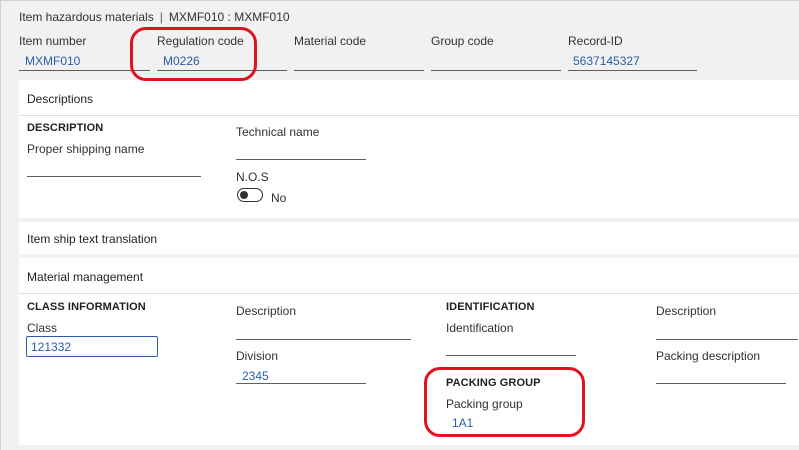 The width and height of the screenshot is (799, 450). What do you see at coordinates (409, 293) in the screenshot?
I see `material-management-divider` at bounding box center [409, 293].